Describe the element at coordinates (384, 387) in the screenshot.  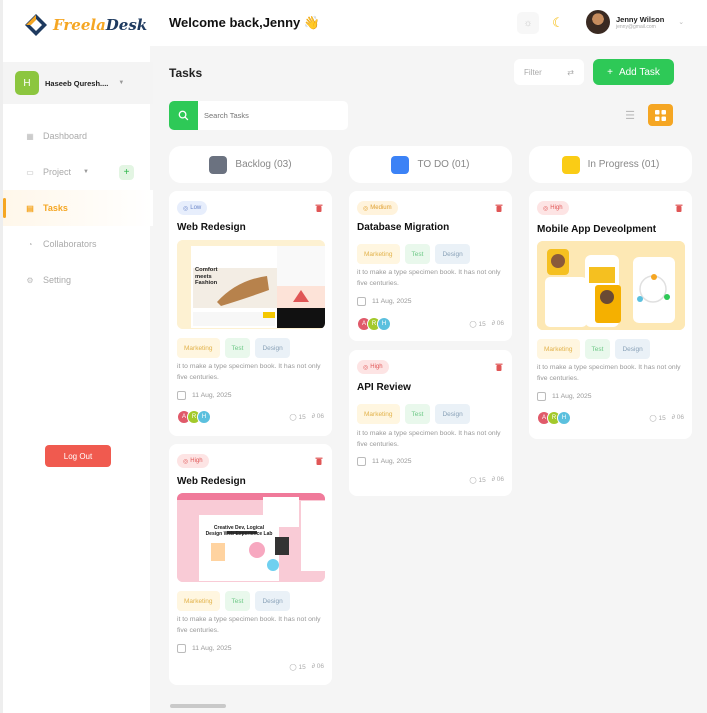
I see `task-title: API Review` at that location.